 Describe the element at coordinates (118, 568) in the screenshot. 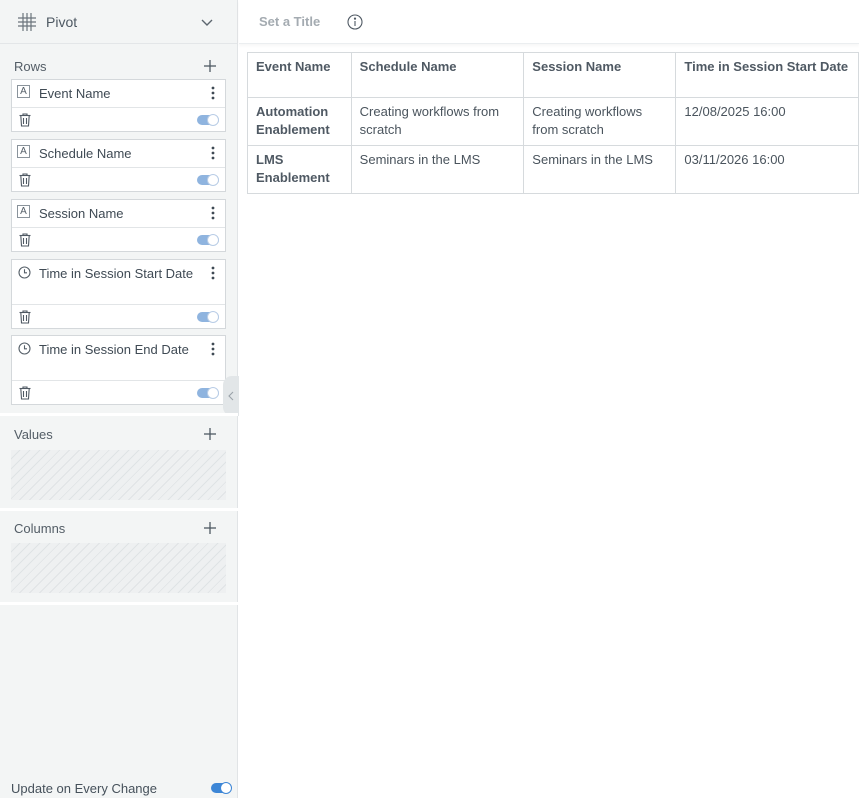

I see `columns-drop-zone` at that location.